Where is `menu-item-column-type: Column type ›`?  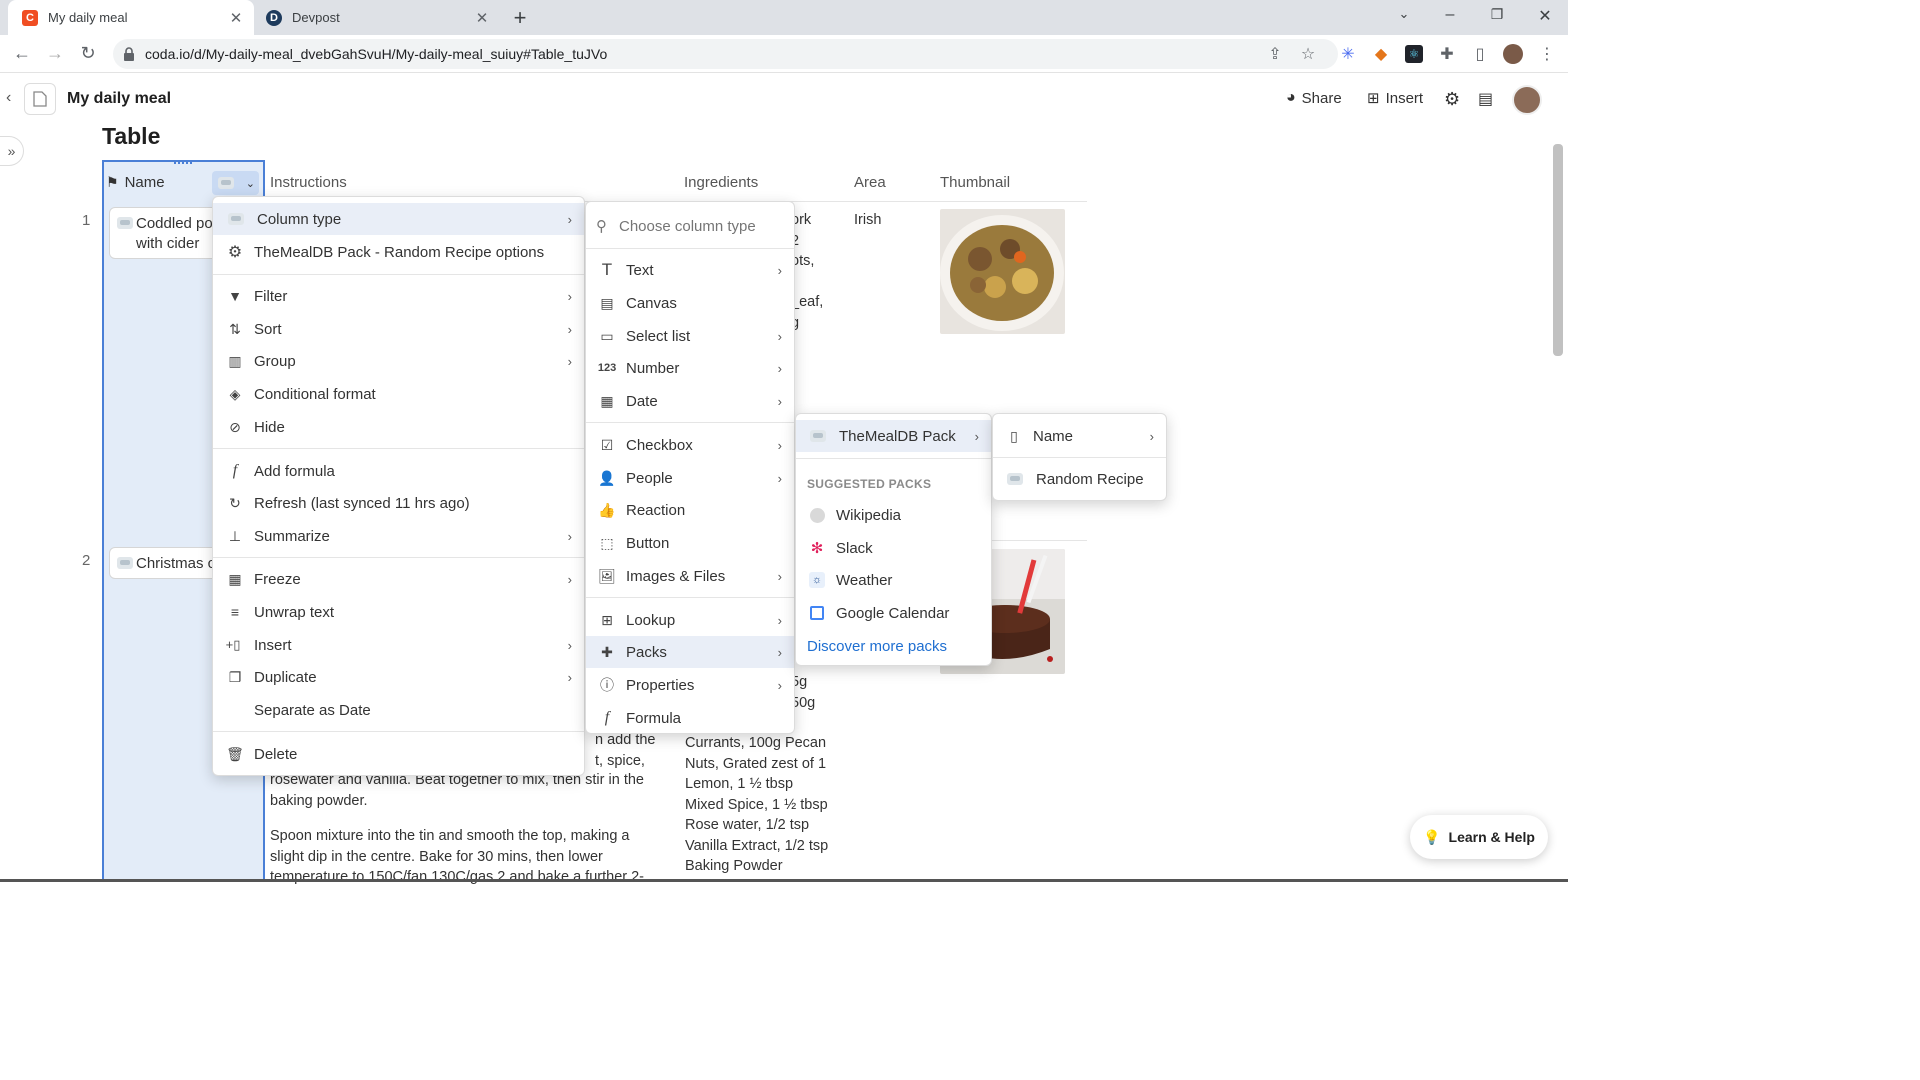
menu-item-column-type: Column type › is located at coordinates (398, 219).